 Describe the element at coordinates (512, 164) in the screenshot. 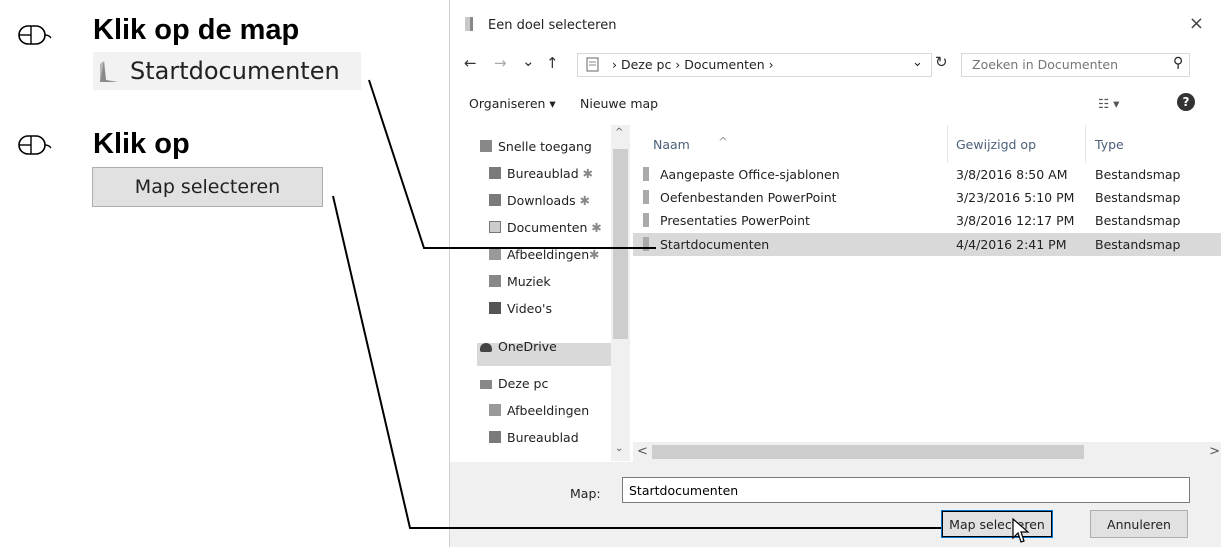

I see `callout-line-folder` at that location.